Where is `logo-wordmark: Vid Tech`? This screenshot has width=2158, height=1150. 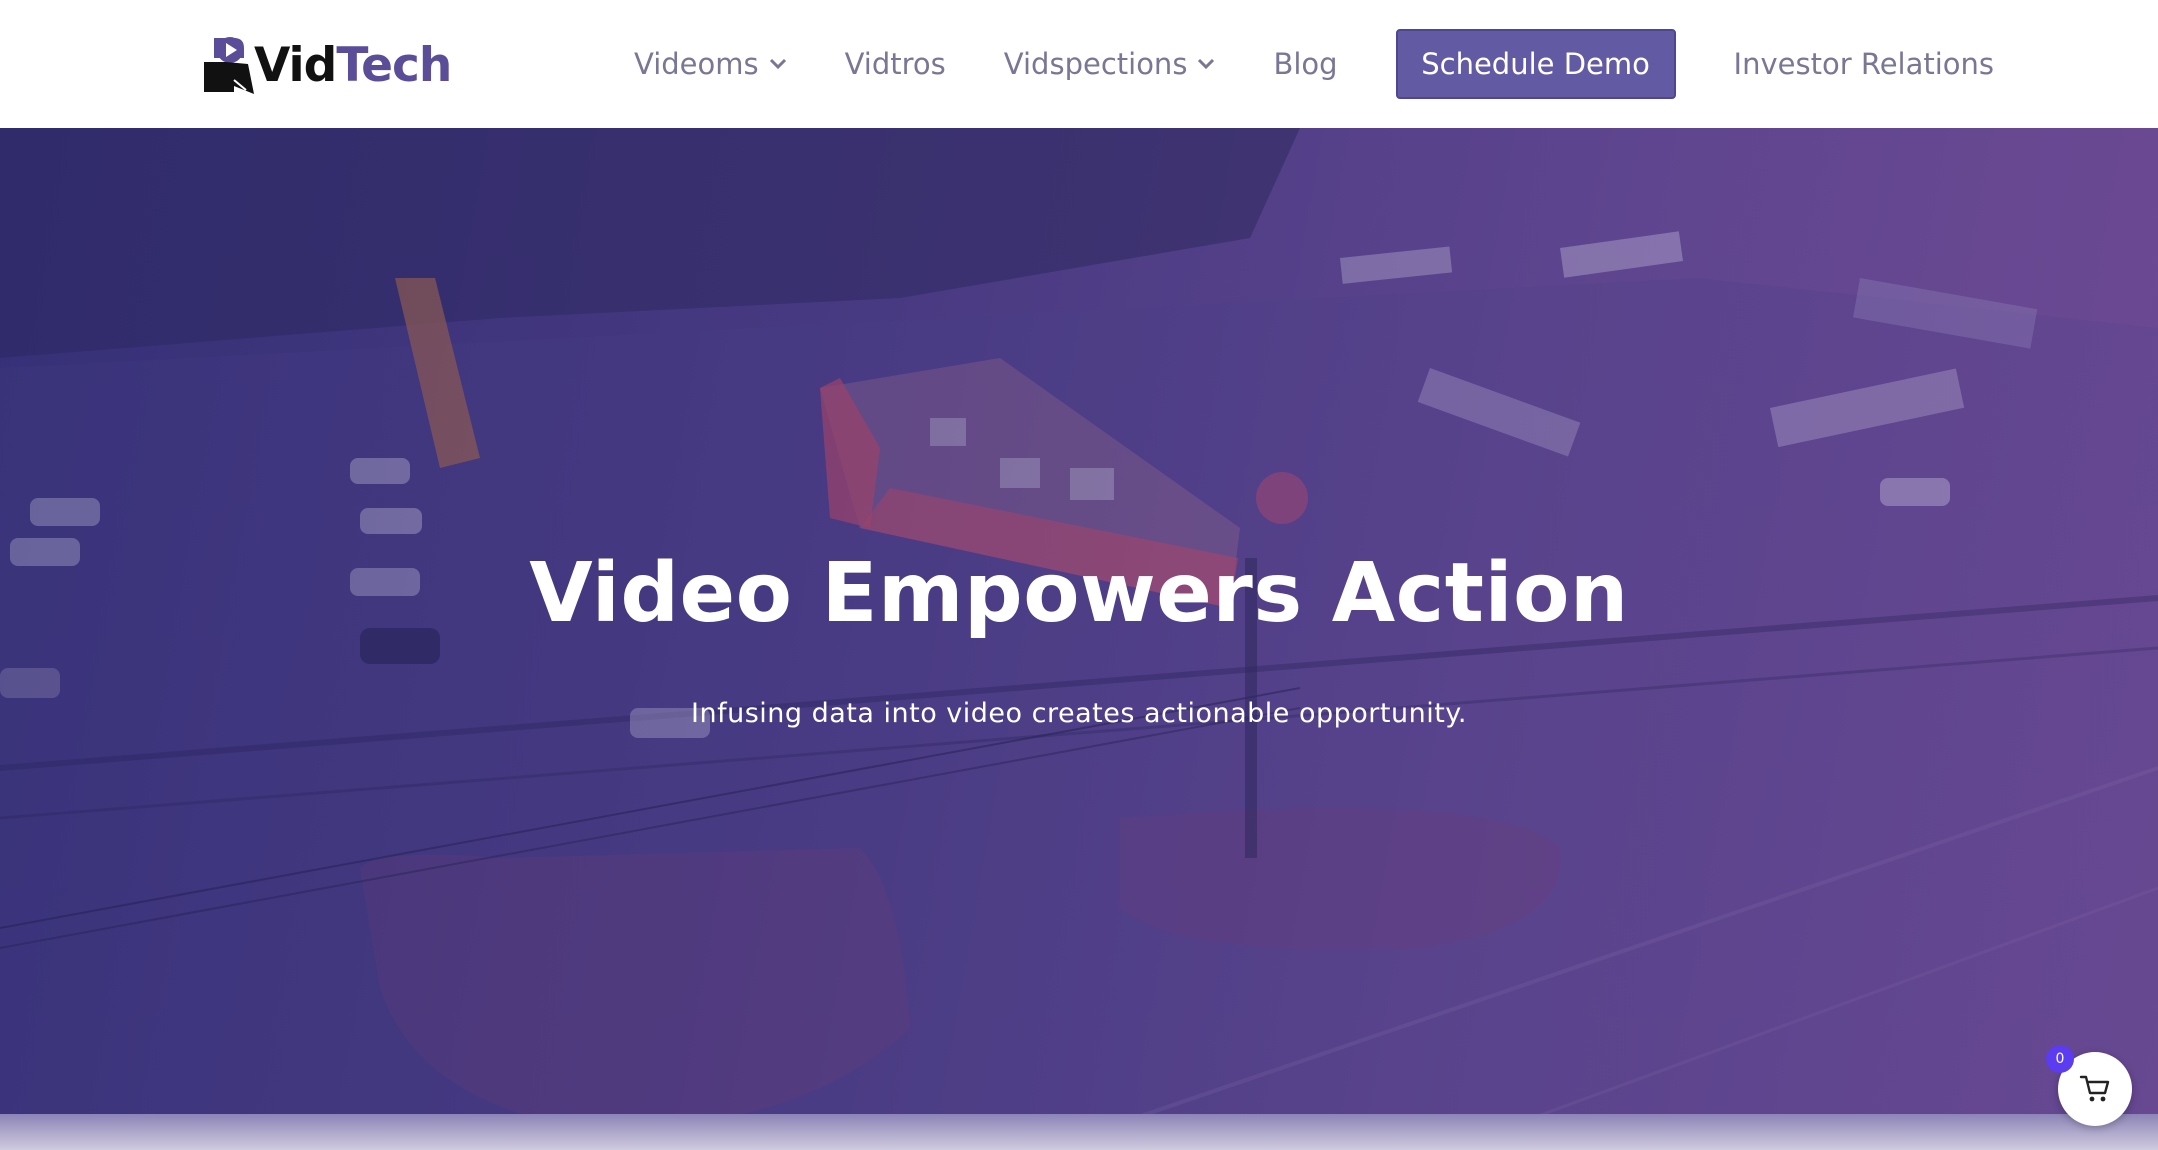
logo-wordmark: Vid Tech is located at coordinates (353, 65).